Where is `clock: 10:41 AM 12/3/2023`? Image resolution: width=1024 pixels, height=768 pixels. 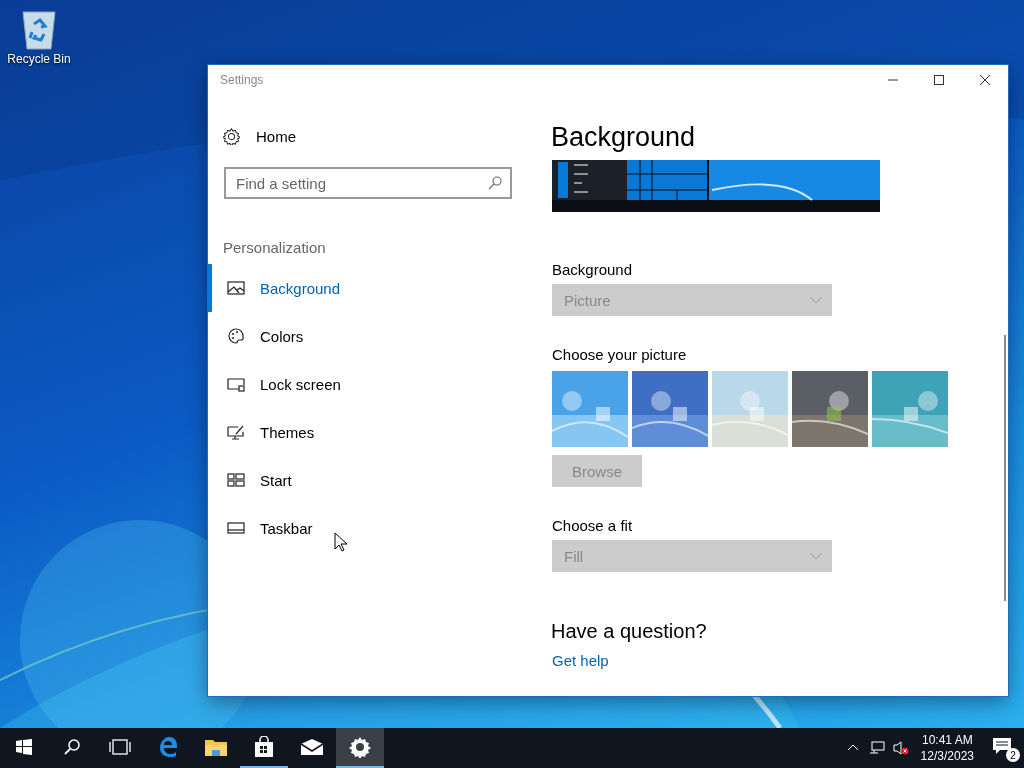
clock: 10:41 AM 12/3/2023 is located at coordinates (947, 748).